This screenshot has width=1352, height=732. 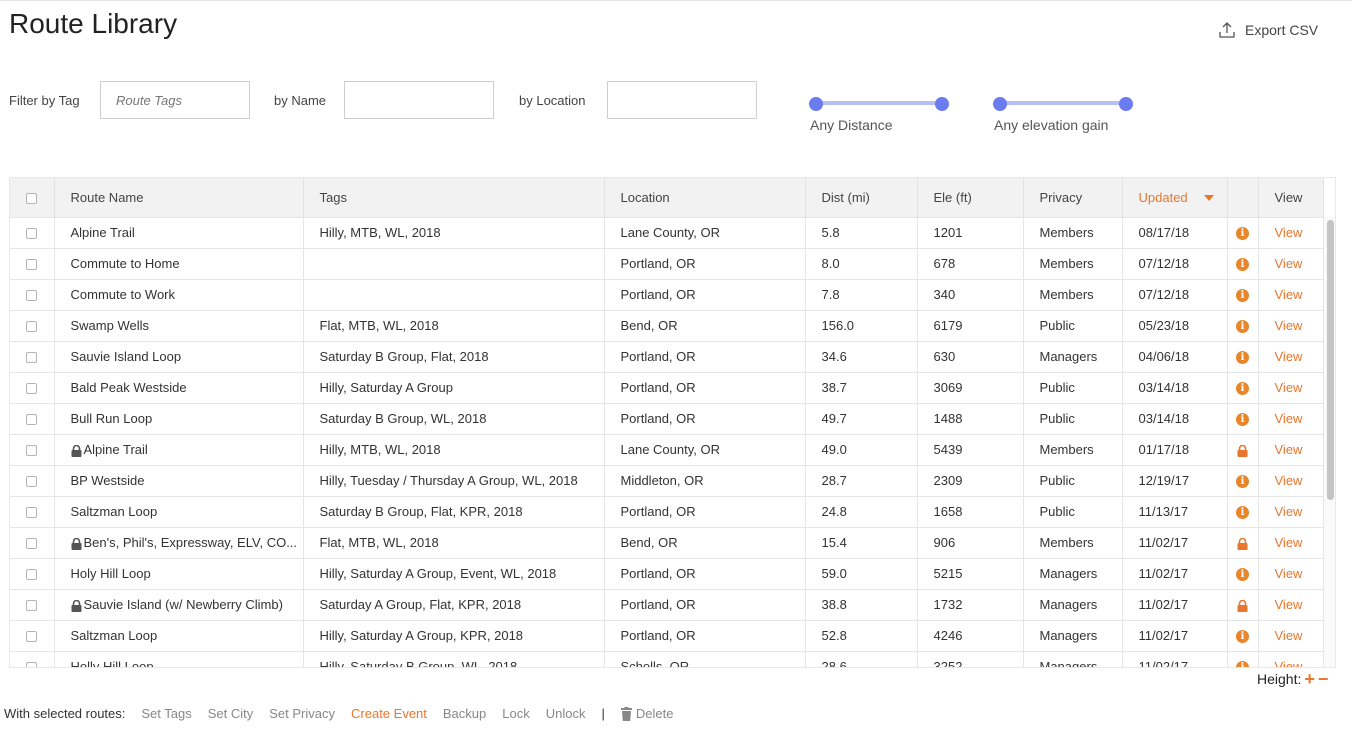 What do you see at coordinates (942, 104) in the screenshot?
I see `distance-max-handle` at bounding box center [942, 104].